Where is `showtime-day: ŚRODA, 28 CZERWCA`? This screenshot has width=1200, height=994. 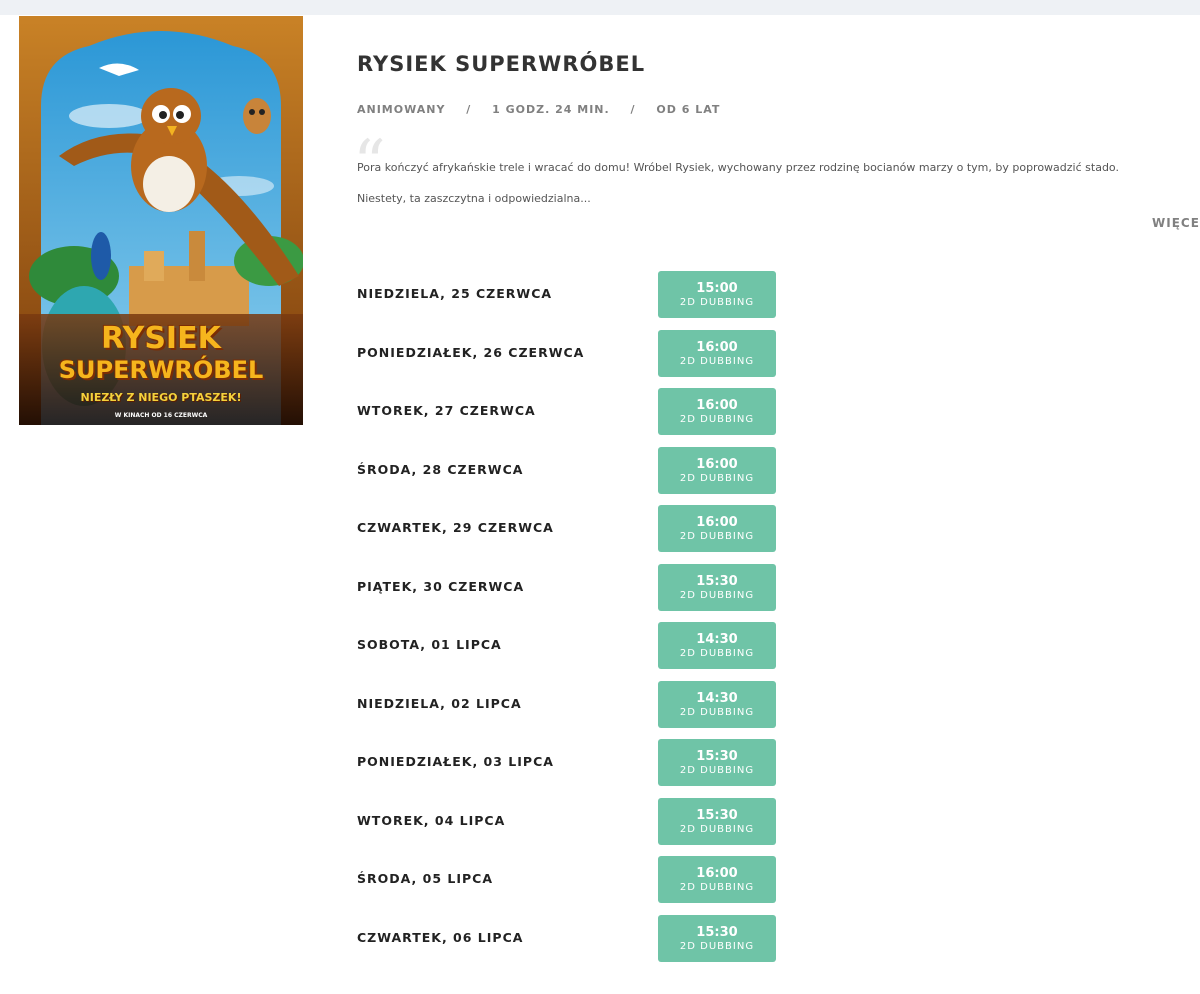
showtime-day: ŚRODA, 28 CZERWCA is located at coordinates (440, 469).